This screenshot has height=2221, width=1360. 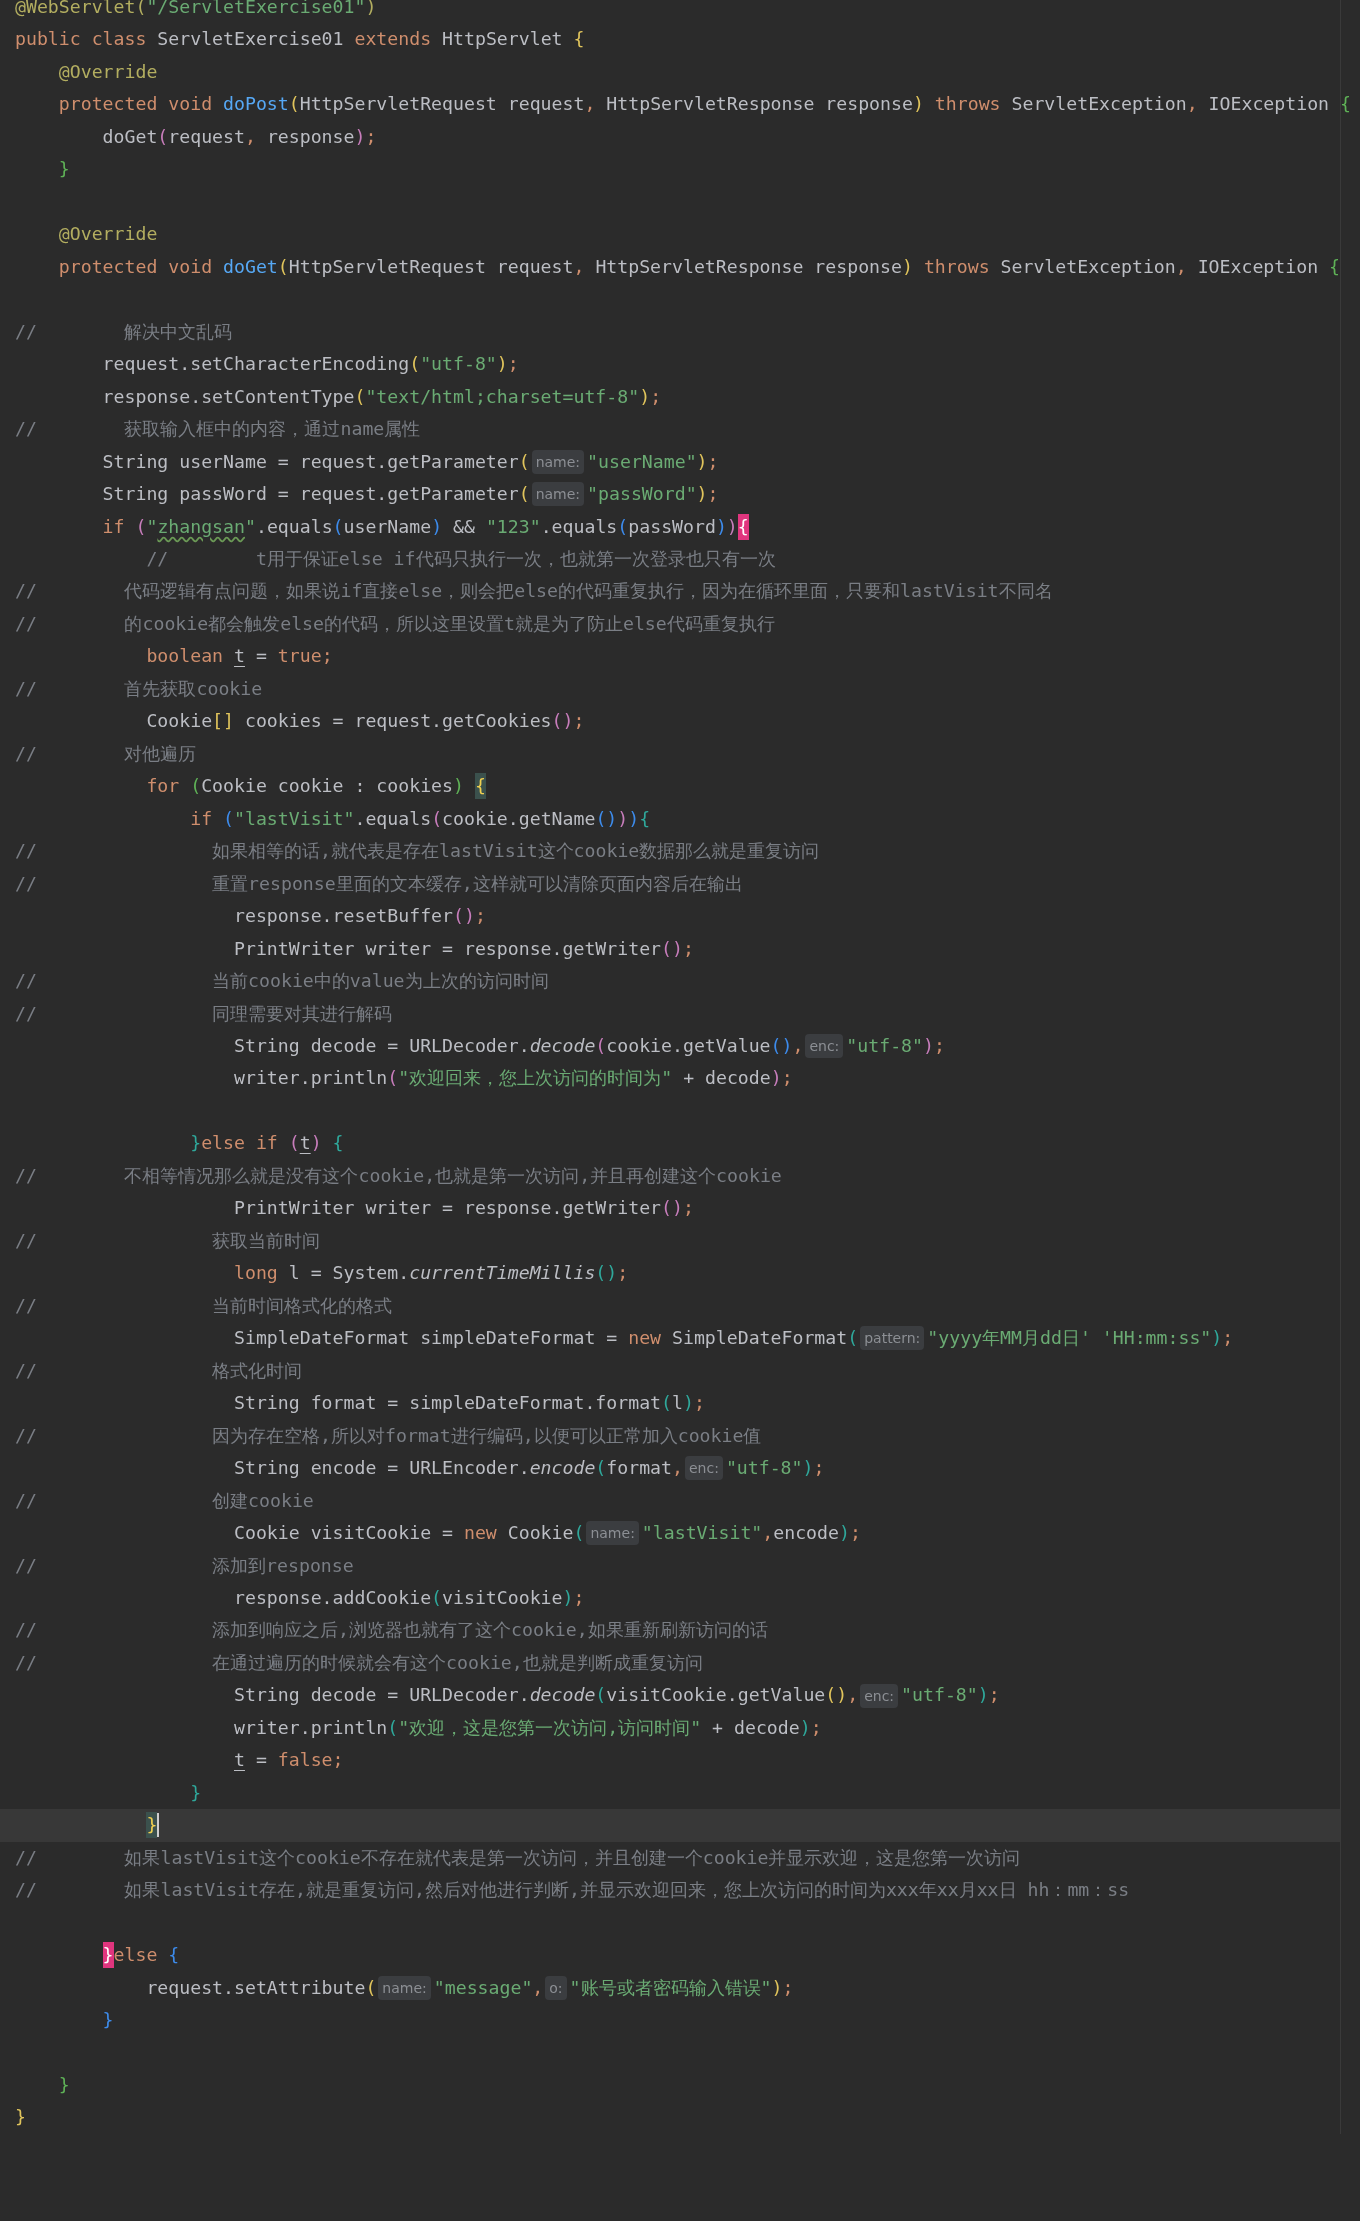 I want to click on static-method: decode, so click(x=562, y=1695).